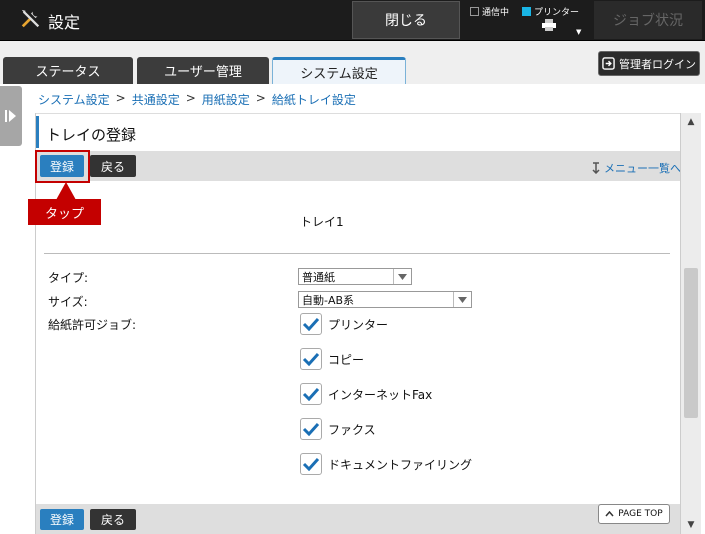 The image size is (705, 534). What do you see at coordinates (640, 514) in the screenshot?
I see `page-top-label: PAGE TOP` at bounding box center [640, 514].